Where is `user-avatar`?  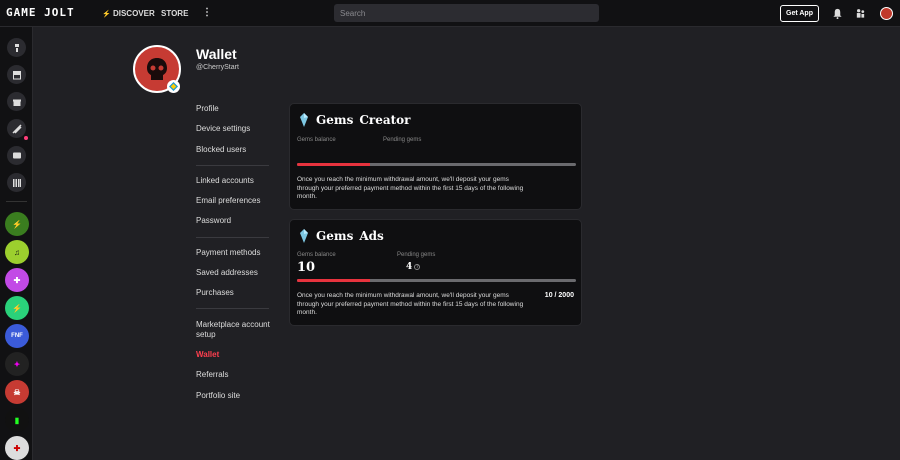
user-avatar is located at coordinates (886, 13).